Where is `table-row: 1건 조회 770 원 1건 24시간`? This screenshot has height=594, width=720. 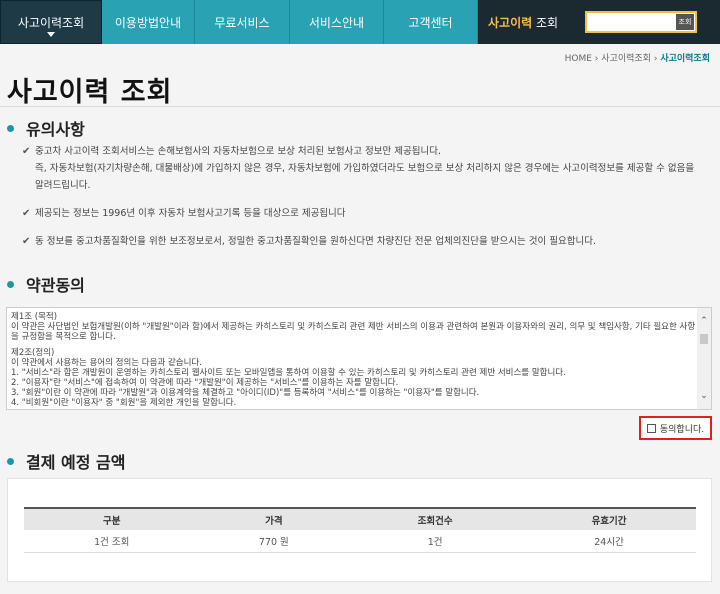
table-row: 1건 조회 770 원 1건 24시간 is located at coordinates (360, 541).